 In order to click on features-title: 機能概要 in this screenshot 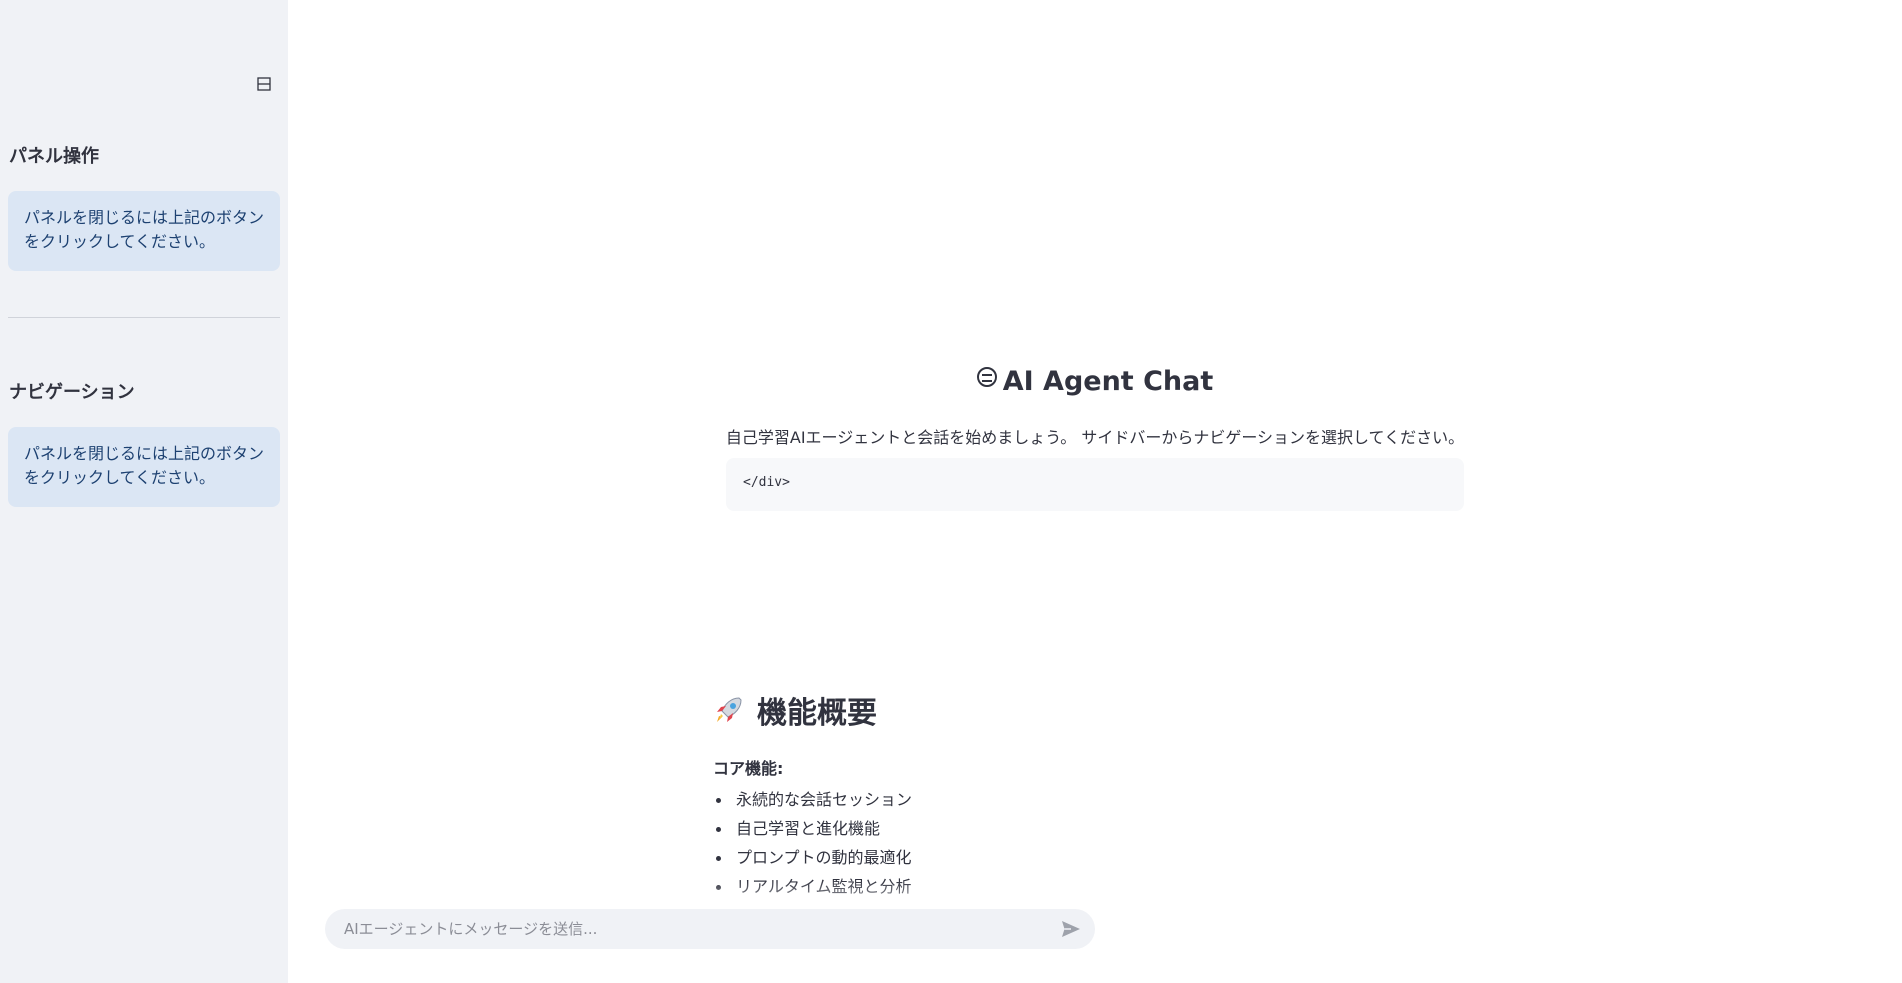, I will do `click(795, 710)`.